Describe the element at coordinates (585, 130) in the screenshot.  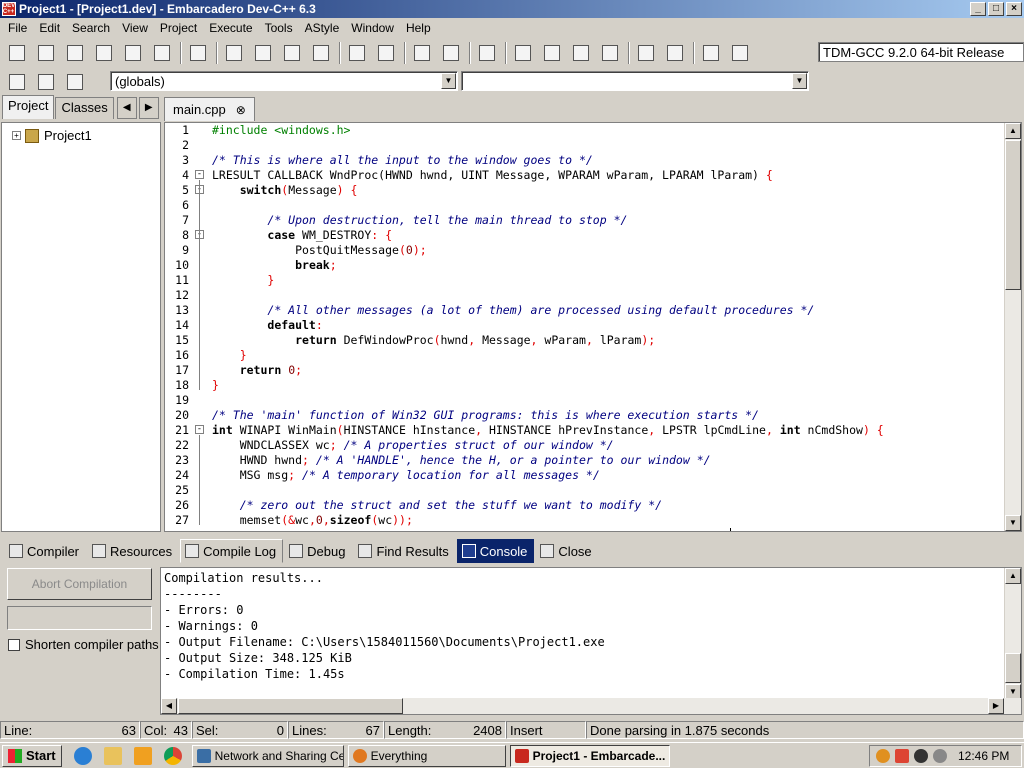
I see `code-line: 1 #include <windows.h>` at that location.